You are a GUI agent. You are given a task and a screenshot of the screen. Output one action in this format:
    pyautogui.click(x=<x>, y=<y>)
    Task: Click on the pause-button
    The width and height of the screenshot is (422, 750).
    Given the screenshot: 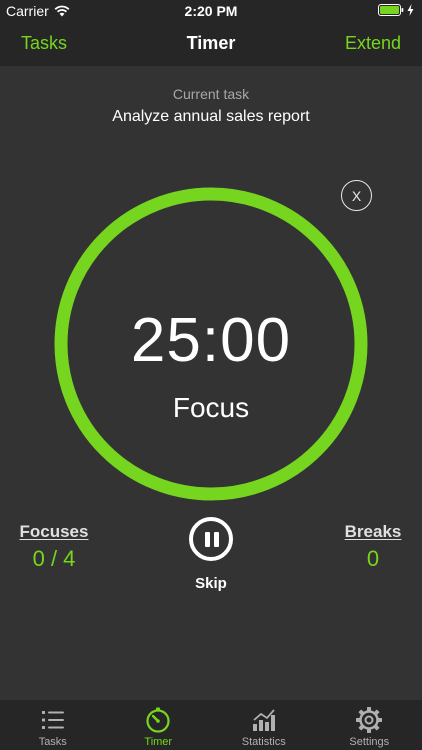 What is the action you would take?
    pyautogui.click(x=211, y=539)
    